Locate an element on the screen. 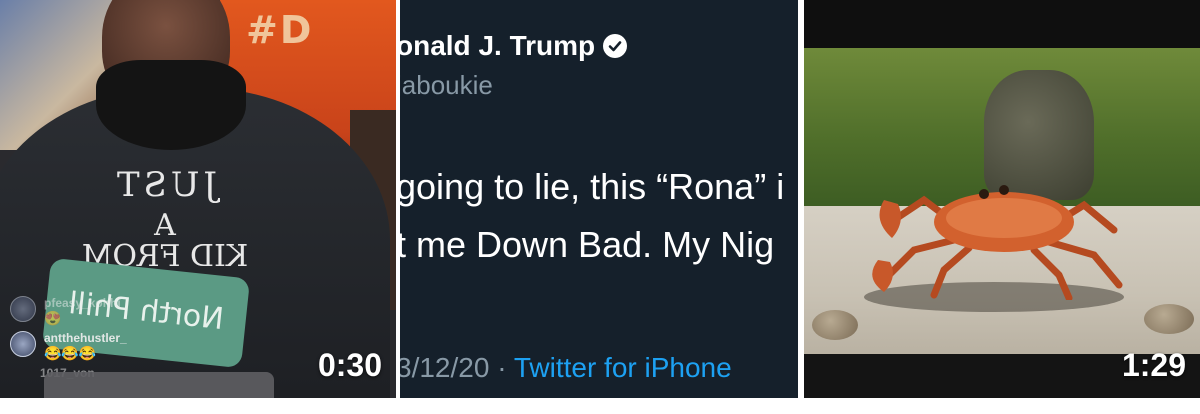 The image size is (1200, 414). tweet-date: 3/12/20 is located at coordinates (445, 367).